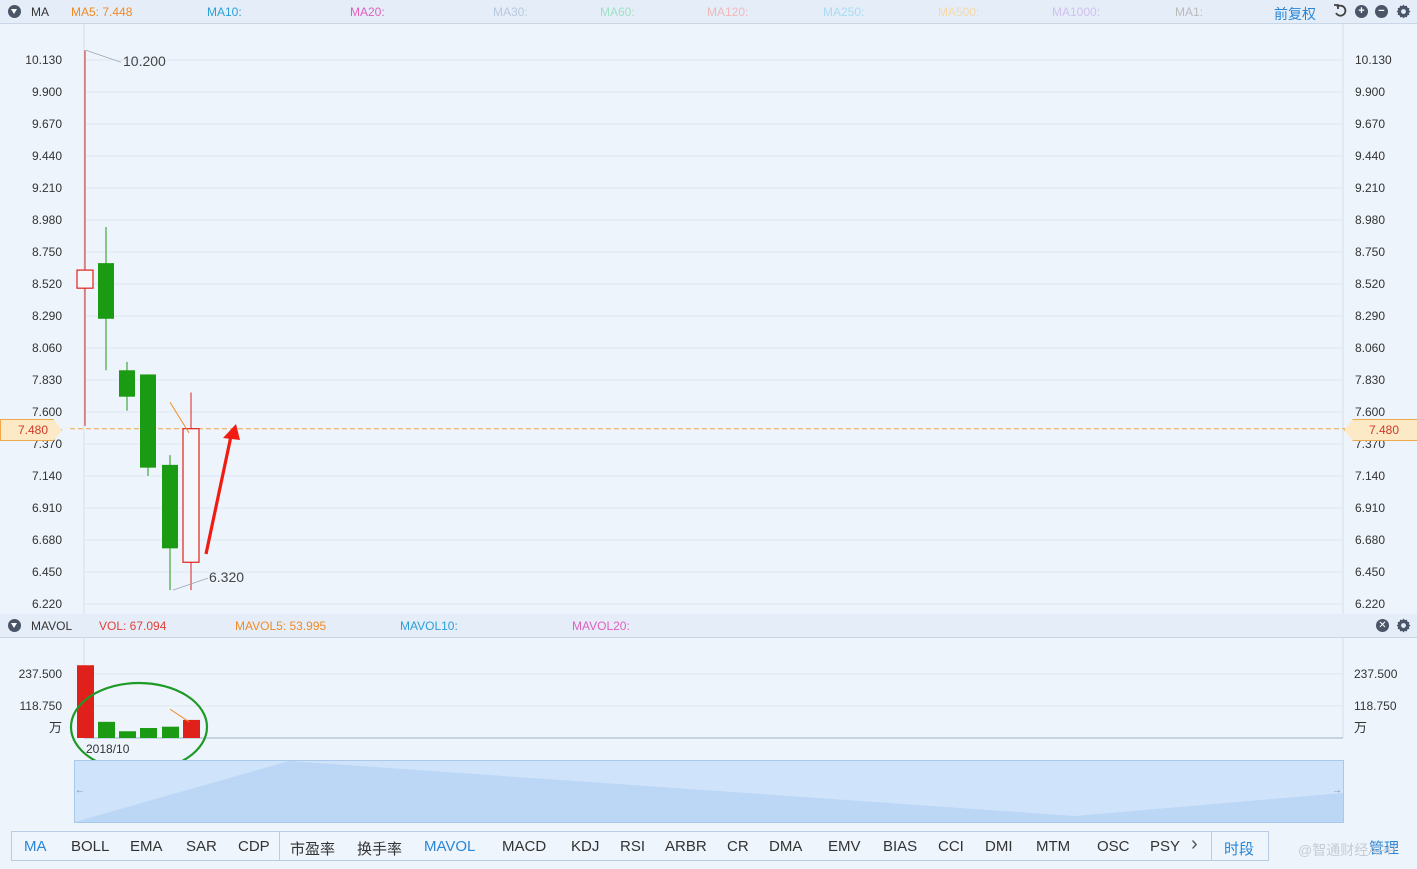 This screenshot has height=869, width=1417. Describe the element at coordinates (46, 156) in the screenshot. I see `price-tick-label: 9.440` at that location.